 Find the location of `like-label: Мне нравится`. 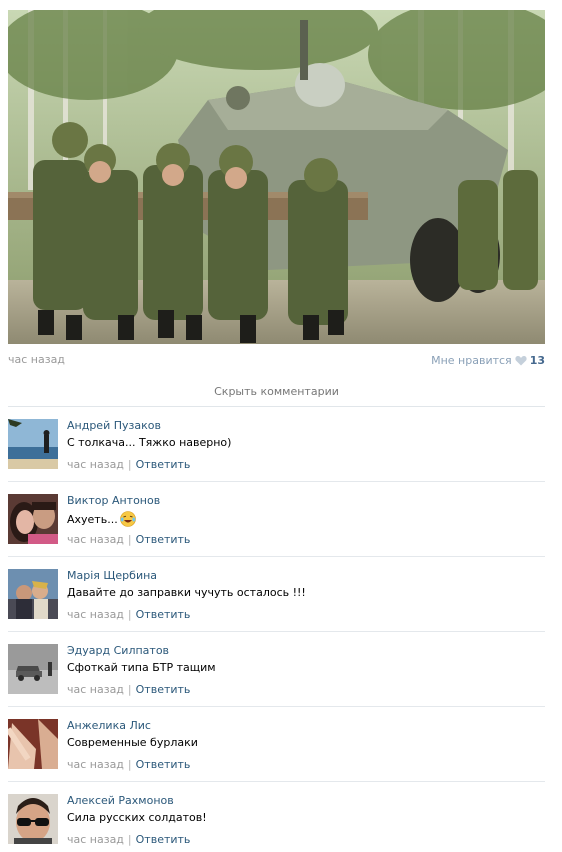

like-label: Мне нравится is located at coordinates (471, 360).